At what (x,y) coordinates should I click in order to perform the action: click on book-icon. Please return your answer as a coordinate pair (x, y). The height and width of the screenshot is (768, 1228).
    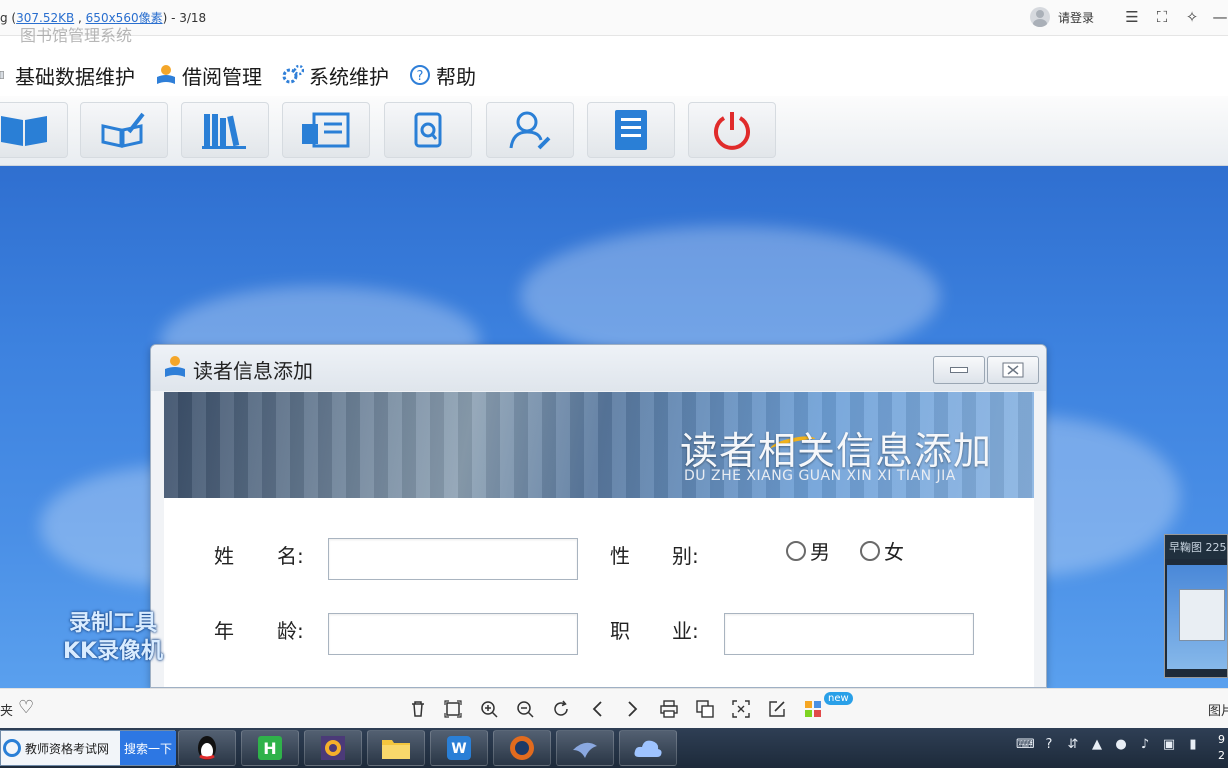
    Looking at the image, I should click on (24, 131).